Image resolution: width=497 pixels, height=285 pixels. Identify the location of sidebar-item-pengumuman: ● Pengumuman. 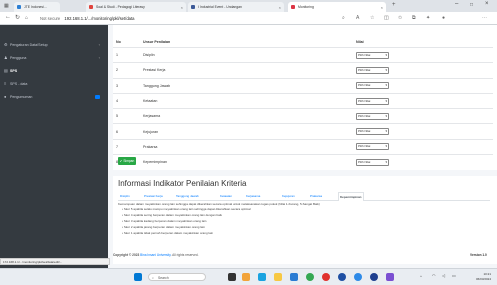
(54, 96).